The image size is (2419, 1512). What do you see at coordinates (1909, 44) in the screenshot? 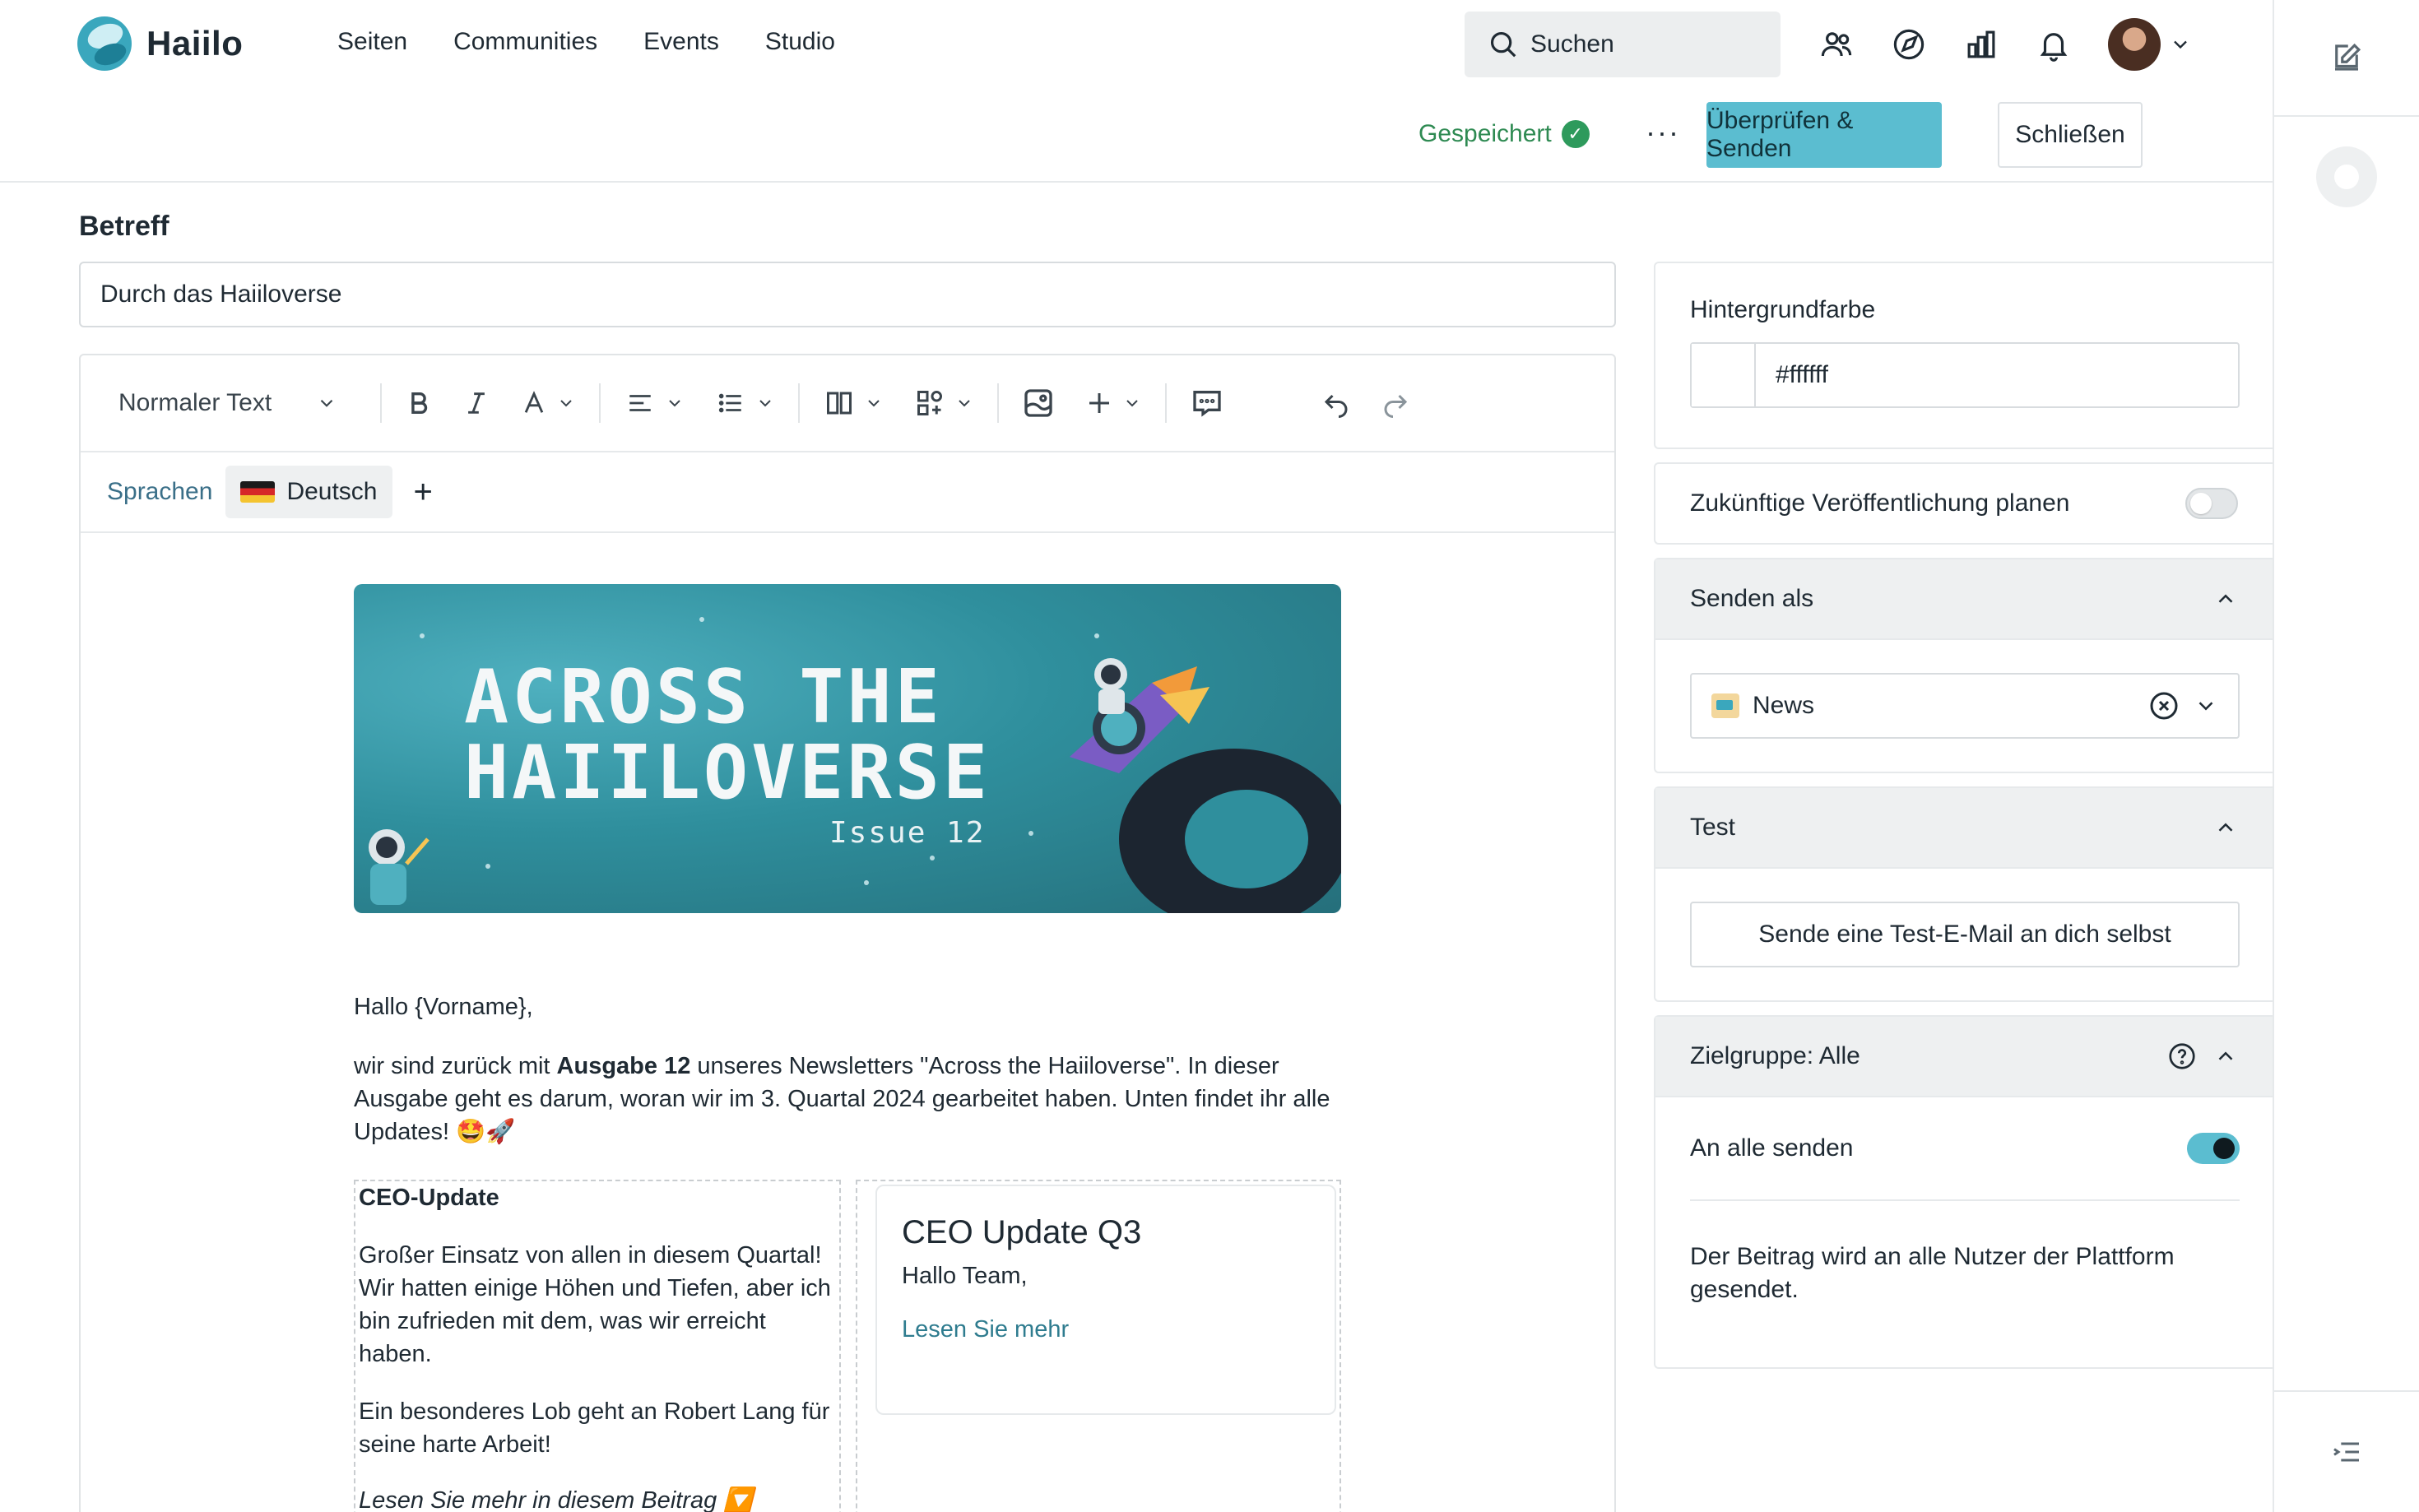
I see `compass-icon` at bounding box center [1909, 44].